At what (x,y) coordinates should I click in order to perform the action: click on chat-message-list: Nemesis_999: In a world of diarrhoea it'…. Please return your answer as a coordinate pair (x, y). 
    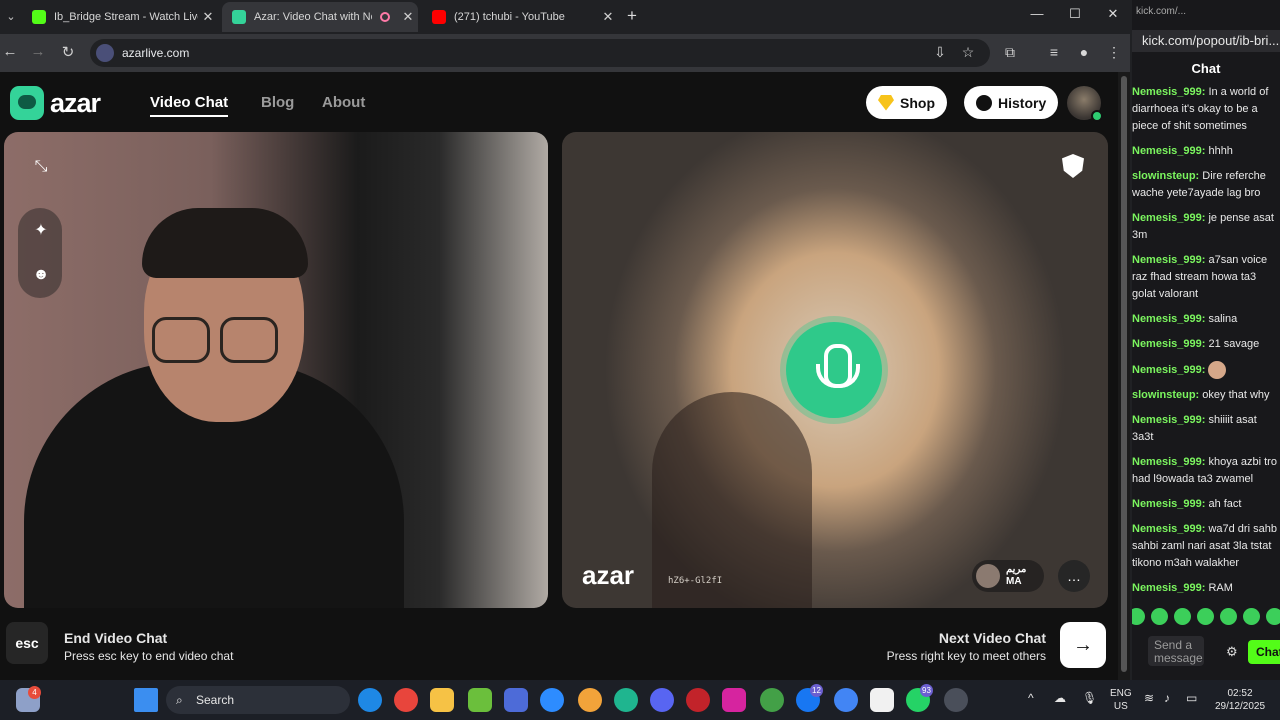
    Looking at the image, I should click on (1206, 344).